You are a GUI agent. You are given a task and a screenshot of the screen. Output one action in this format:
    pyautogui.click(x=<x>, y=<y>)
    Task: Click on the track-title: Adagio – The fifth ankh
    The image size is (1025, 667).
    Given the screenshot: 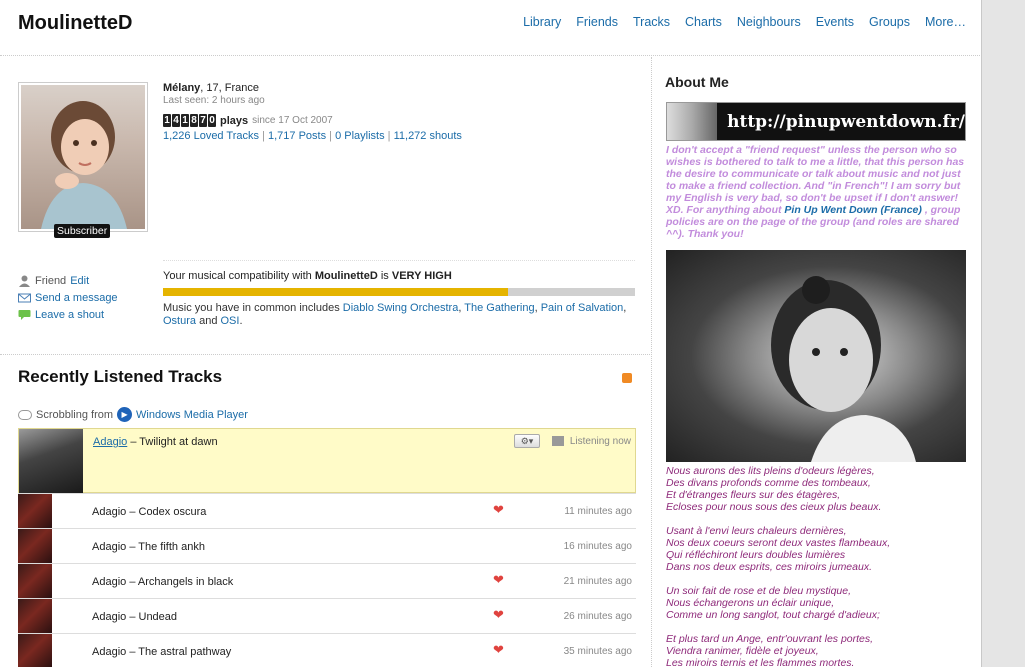 What is the action you would take?
    pyautogui.click(x=148, y=547)
    